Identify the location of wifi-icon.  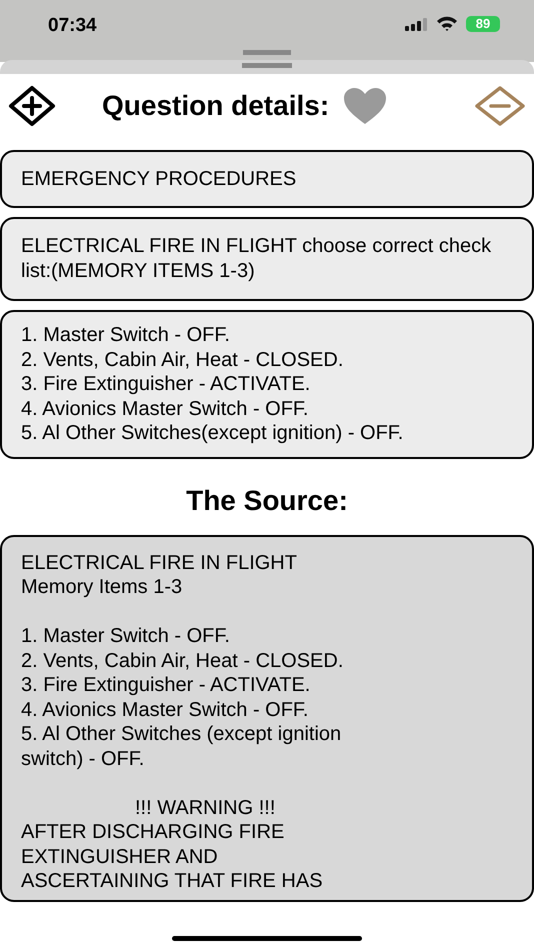
(447, 24).